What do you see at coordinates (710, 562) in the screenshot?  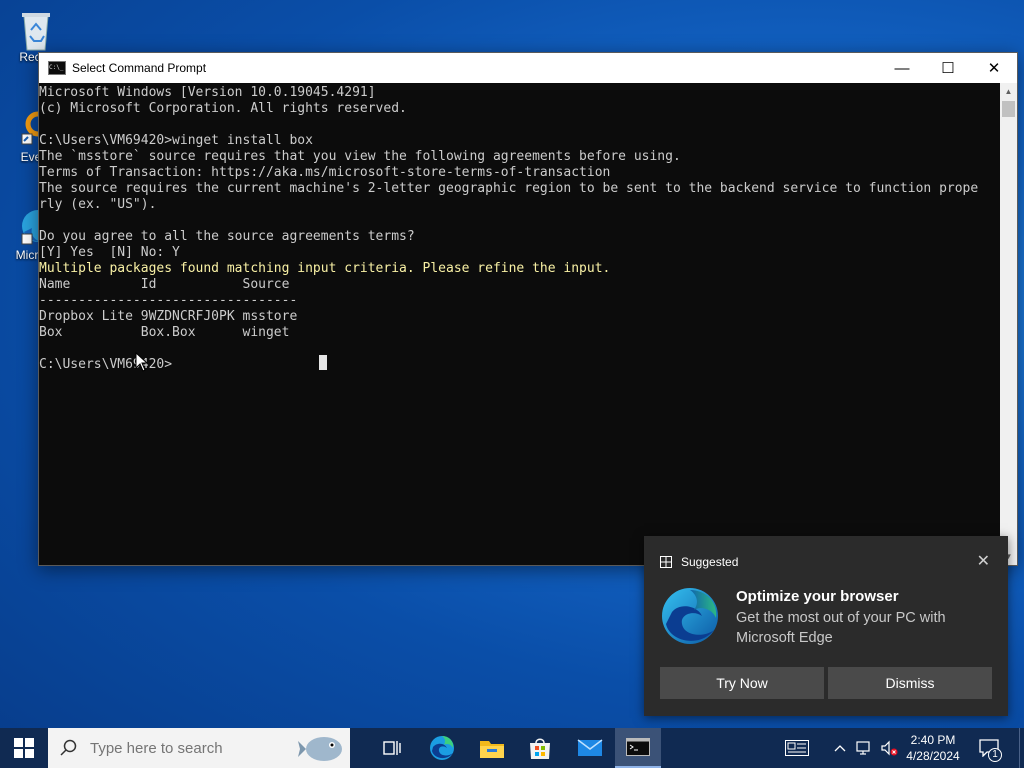 I see `toast-header: Suggested` at bounding box center [710, 562].